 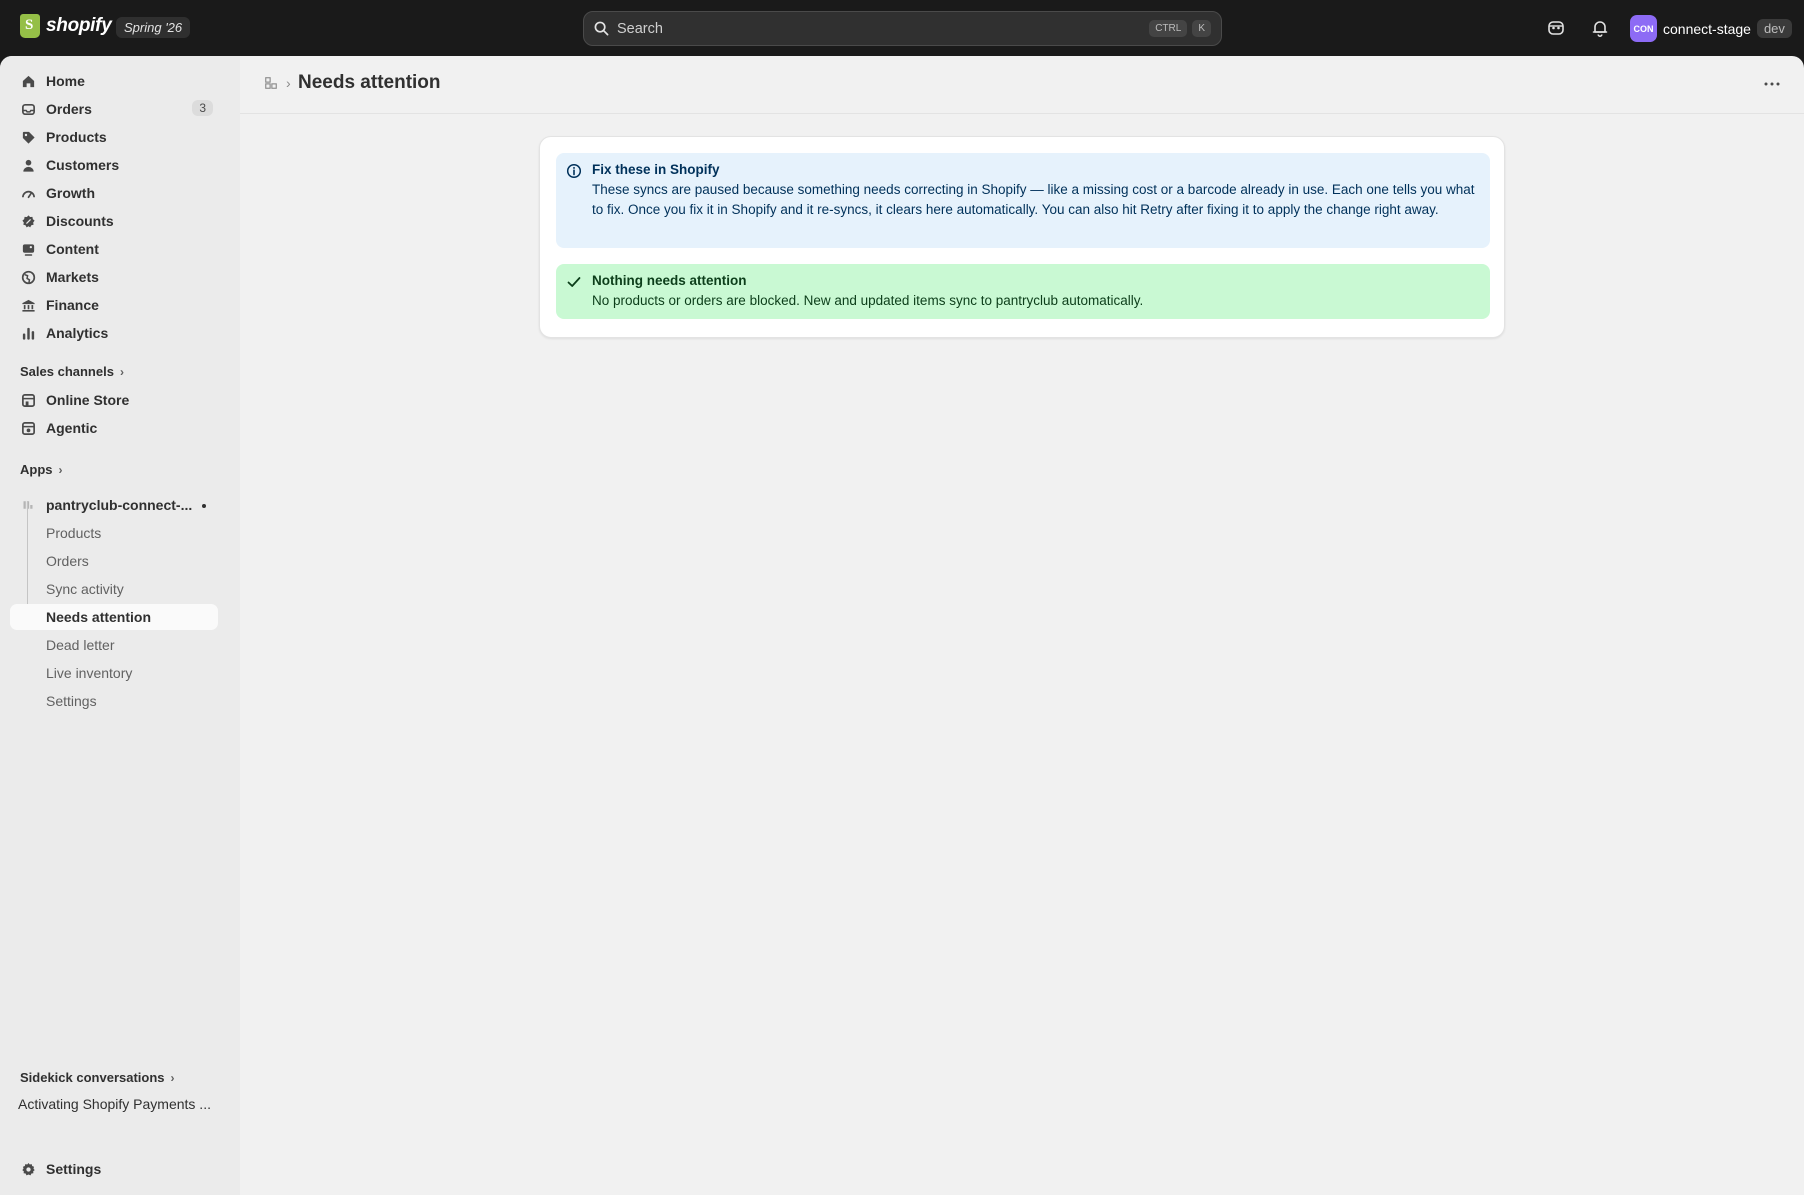 I want to click on shopify-logo: shopify, so click(x=66, y=26).